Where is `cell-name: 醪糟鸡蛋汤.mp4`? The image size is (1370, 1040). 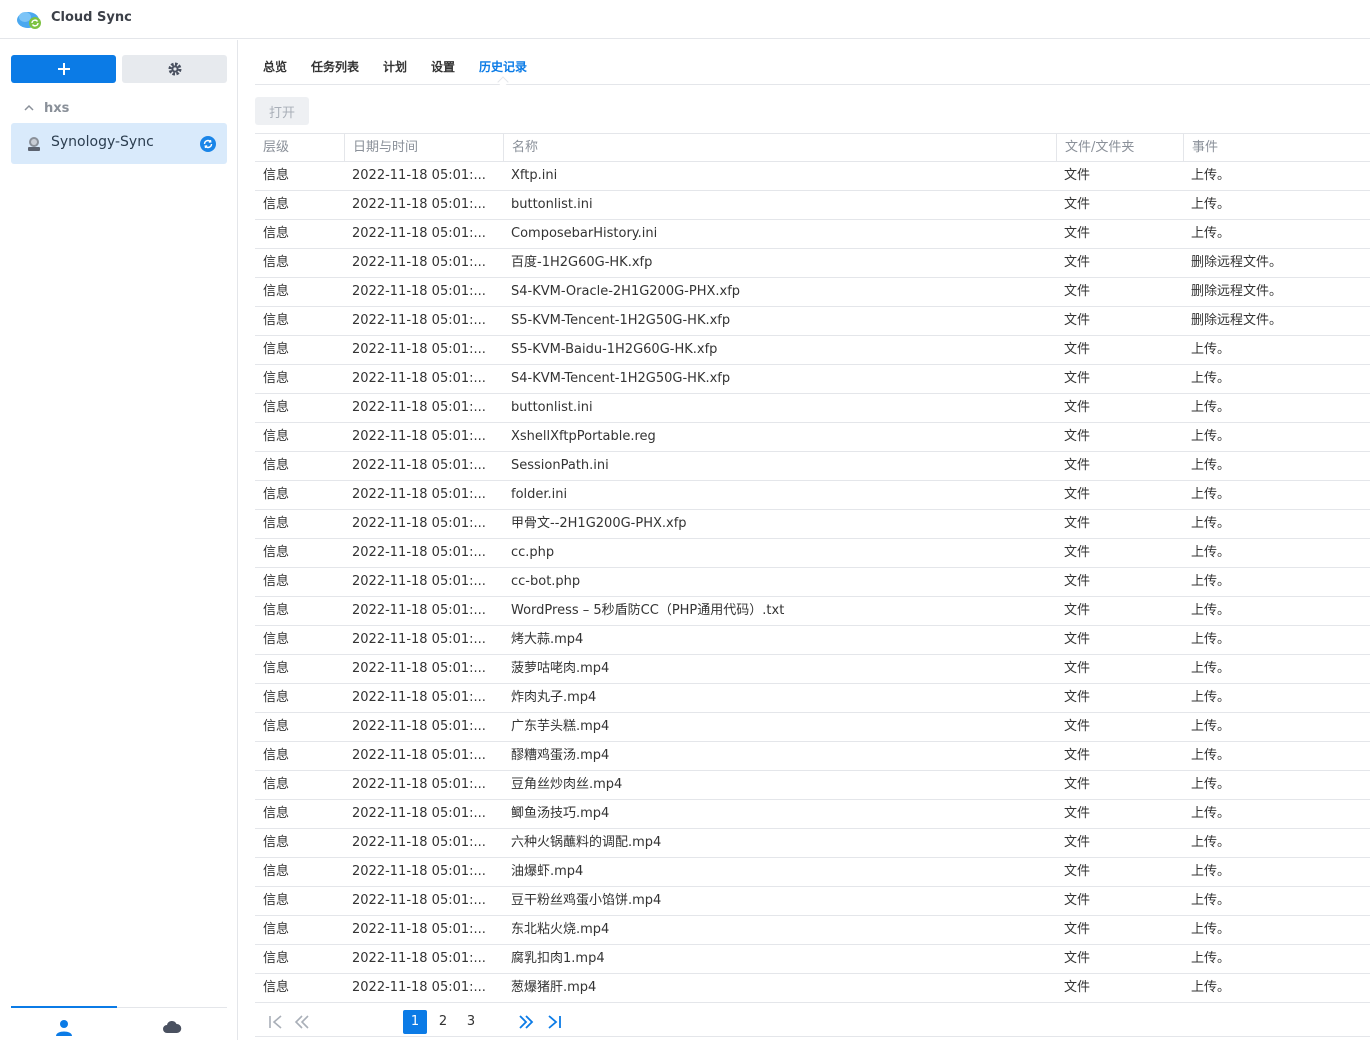 cell-name: 醪糟鸡蛋汤.mp4 is located at coordinates (560, 755).